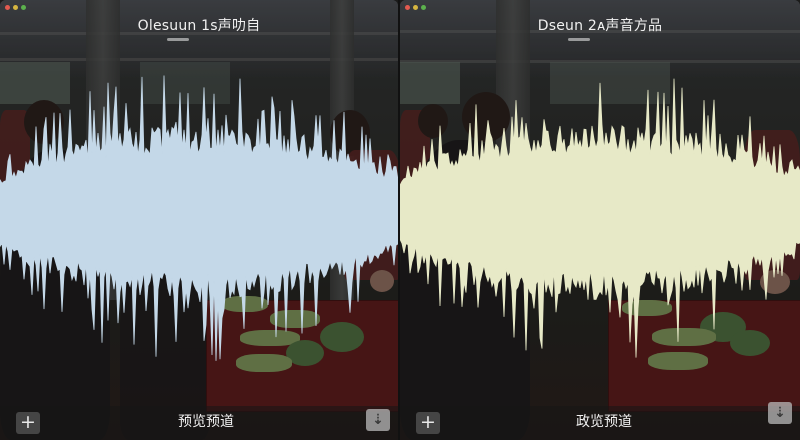 This screenshot has height=440, width=800. I want to click on bottom-toolbar: + 预览预道 ⇣, so click(199, 423).